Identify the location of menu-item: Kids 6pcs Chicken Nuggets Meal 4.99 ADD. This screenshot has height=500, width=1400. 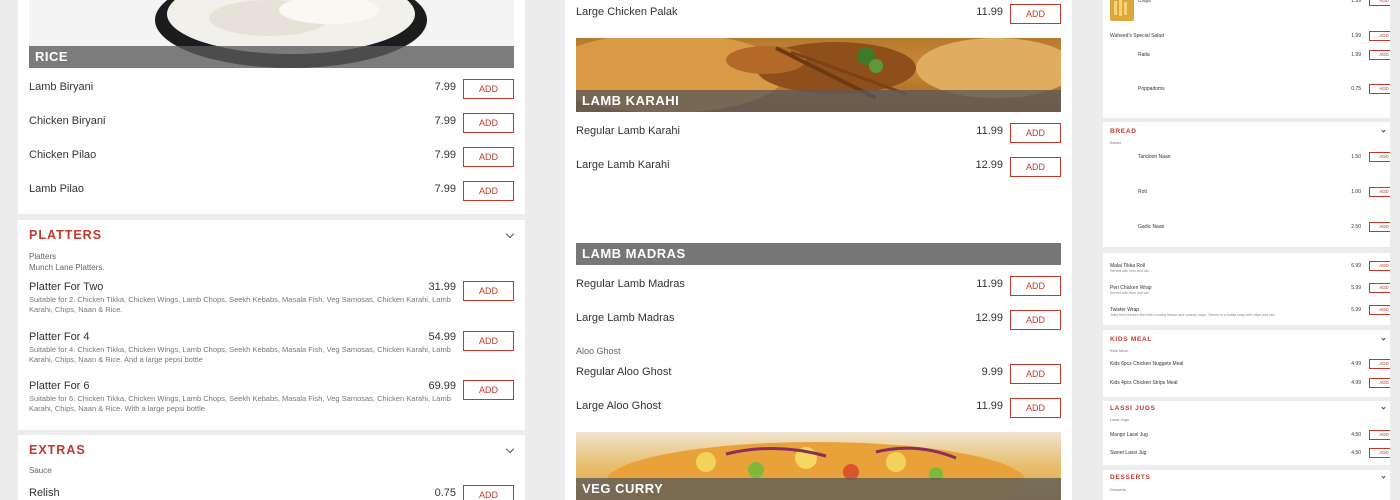
(1250, 366).